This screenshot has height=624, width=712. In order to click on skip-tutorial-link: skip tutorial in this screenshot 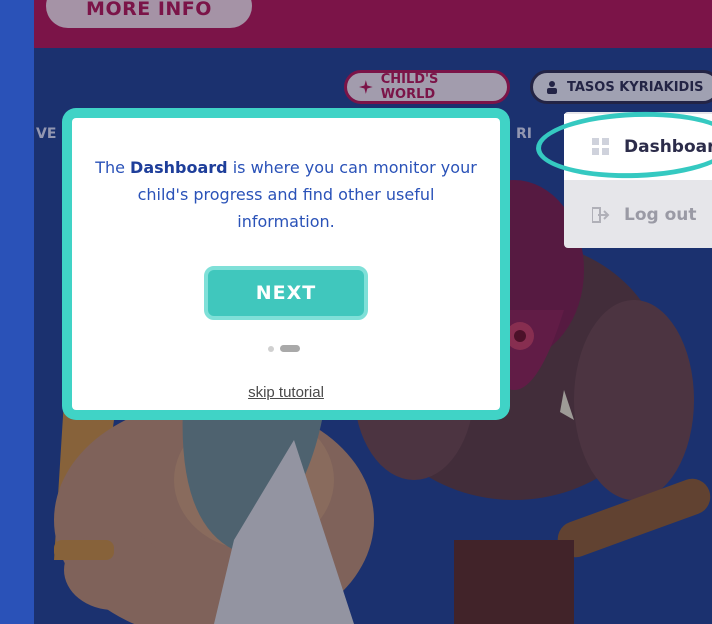, I will do `click(286, 392)`.